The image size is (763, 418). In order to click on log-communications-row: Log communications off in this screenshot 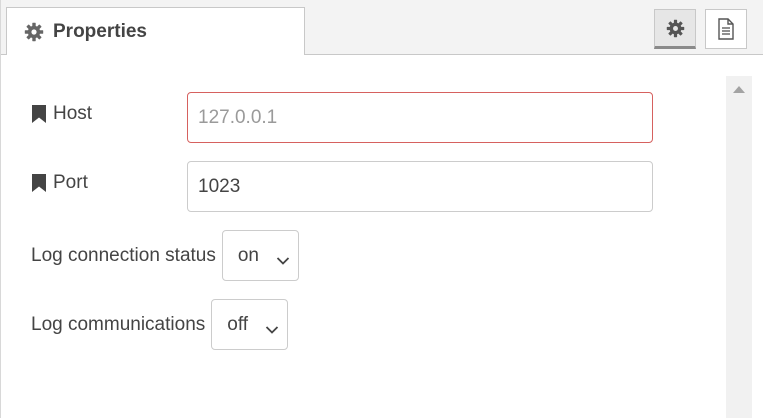, I will do `click(160, 324)`.